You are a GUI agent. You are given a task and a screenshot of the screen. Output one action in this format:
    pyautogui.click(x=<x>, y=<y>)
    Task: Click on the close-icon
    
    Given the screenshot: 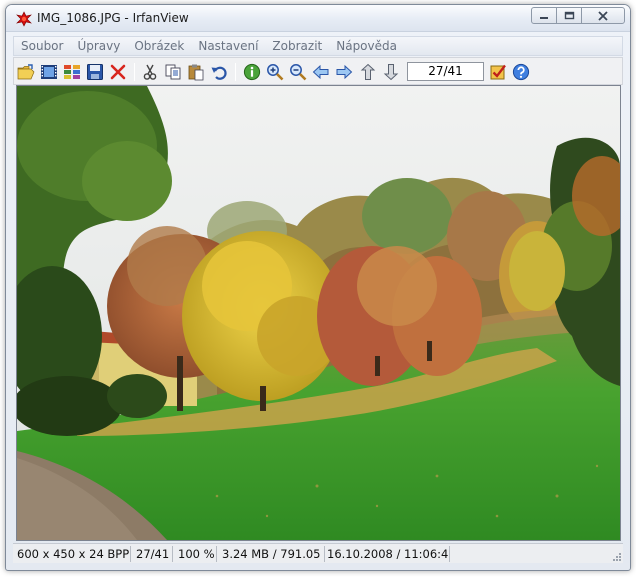 What is the action you would take?
    pyautogui.click(x=603, y=15)
    